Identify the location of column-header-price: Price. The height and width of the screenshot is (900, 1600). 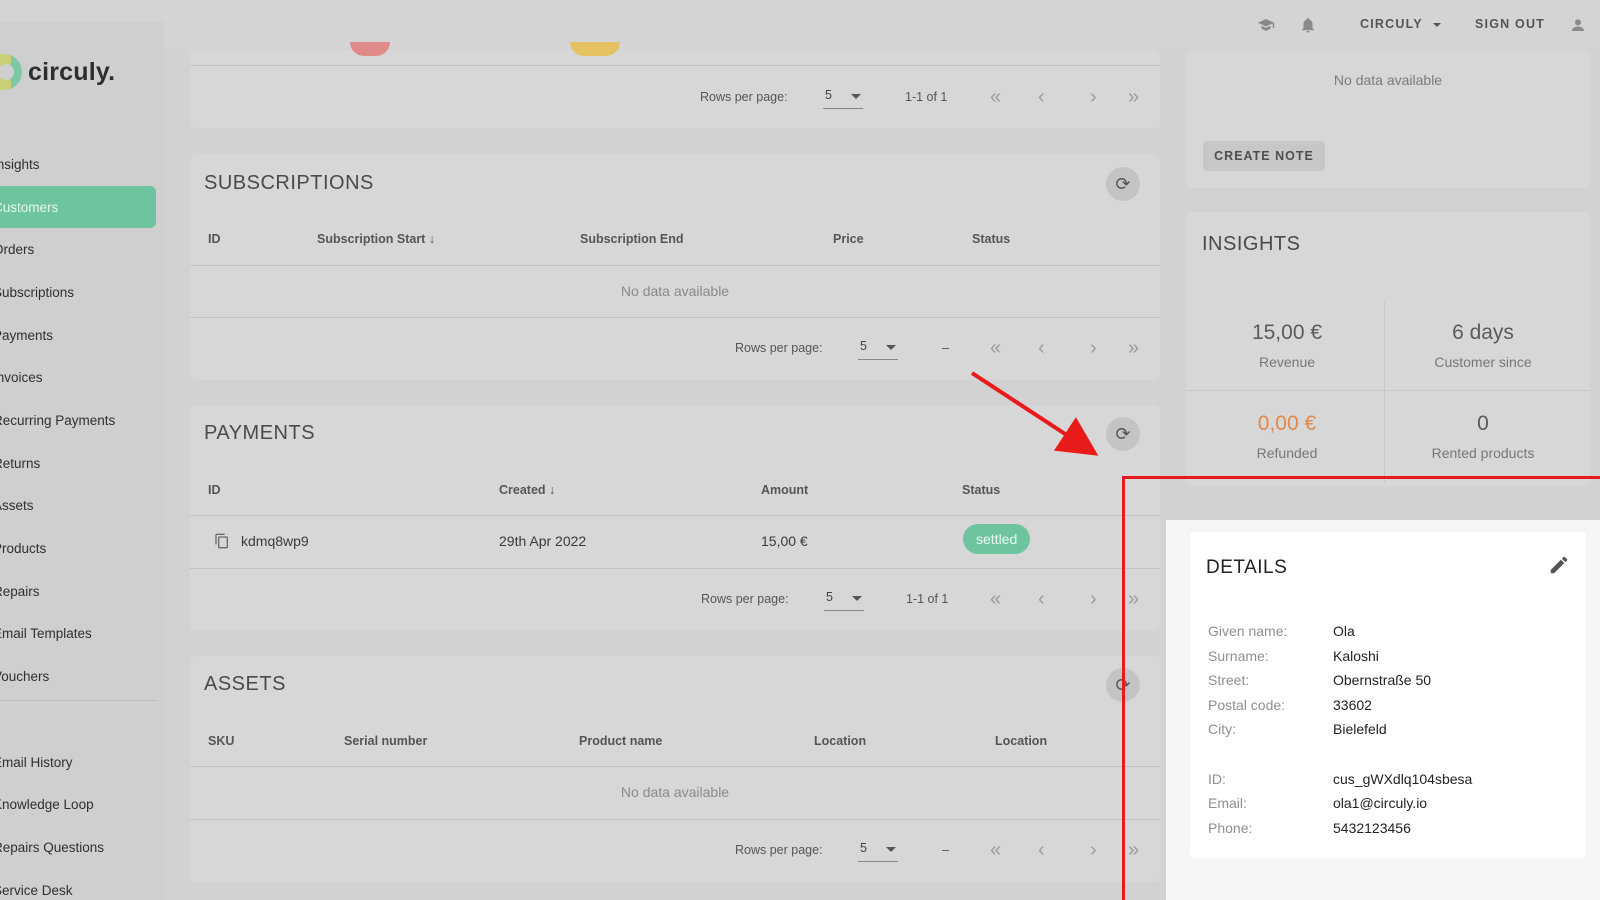
(848, 239).